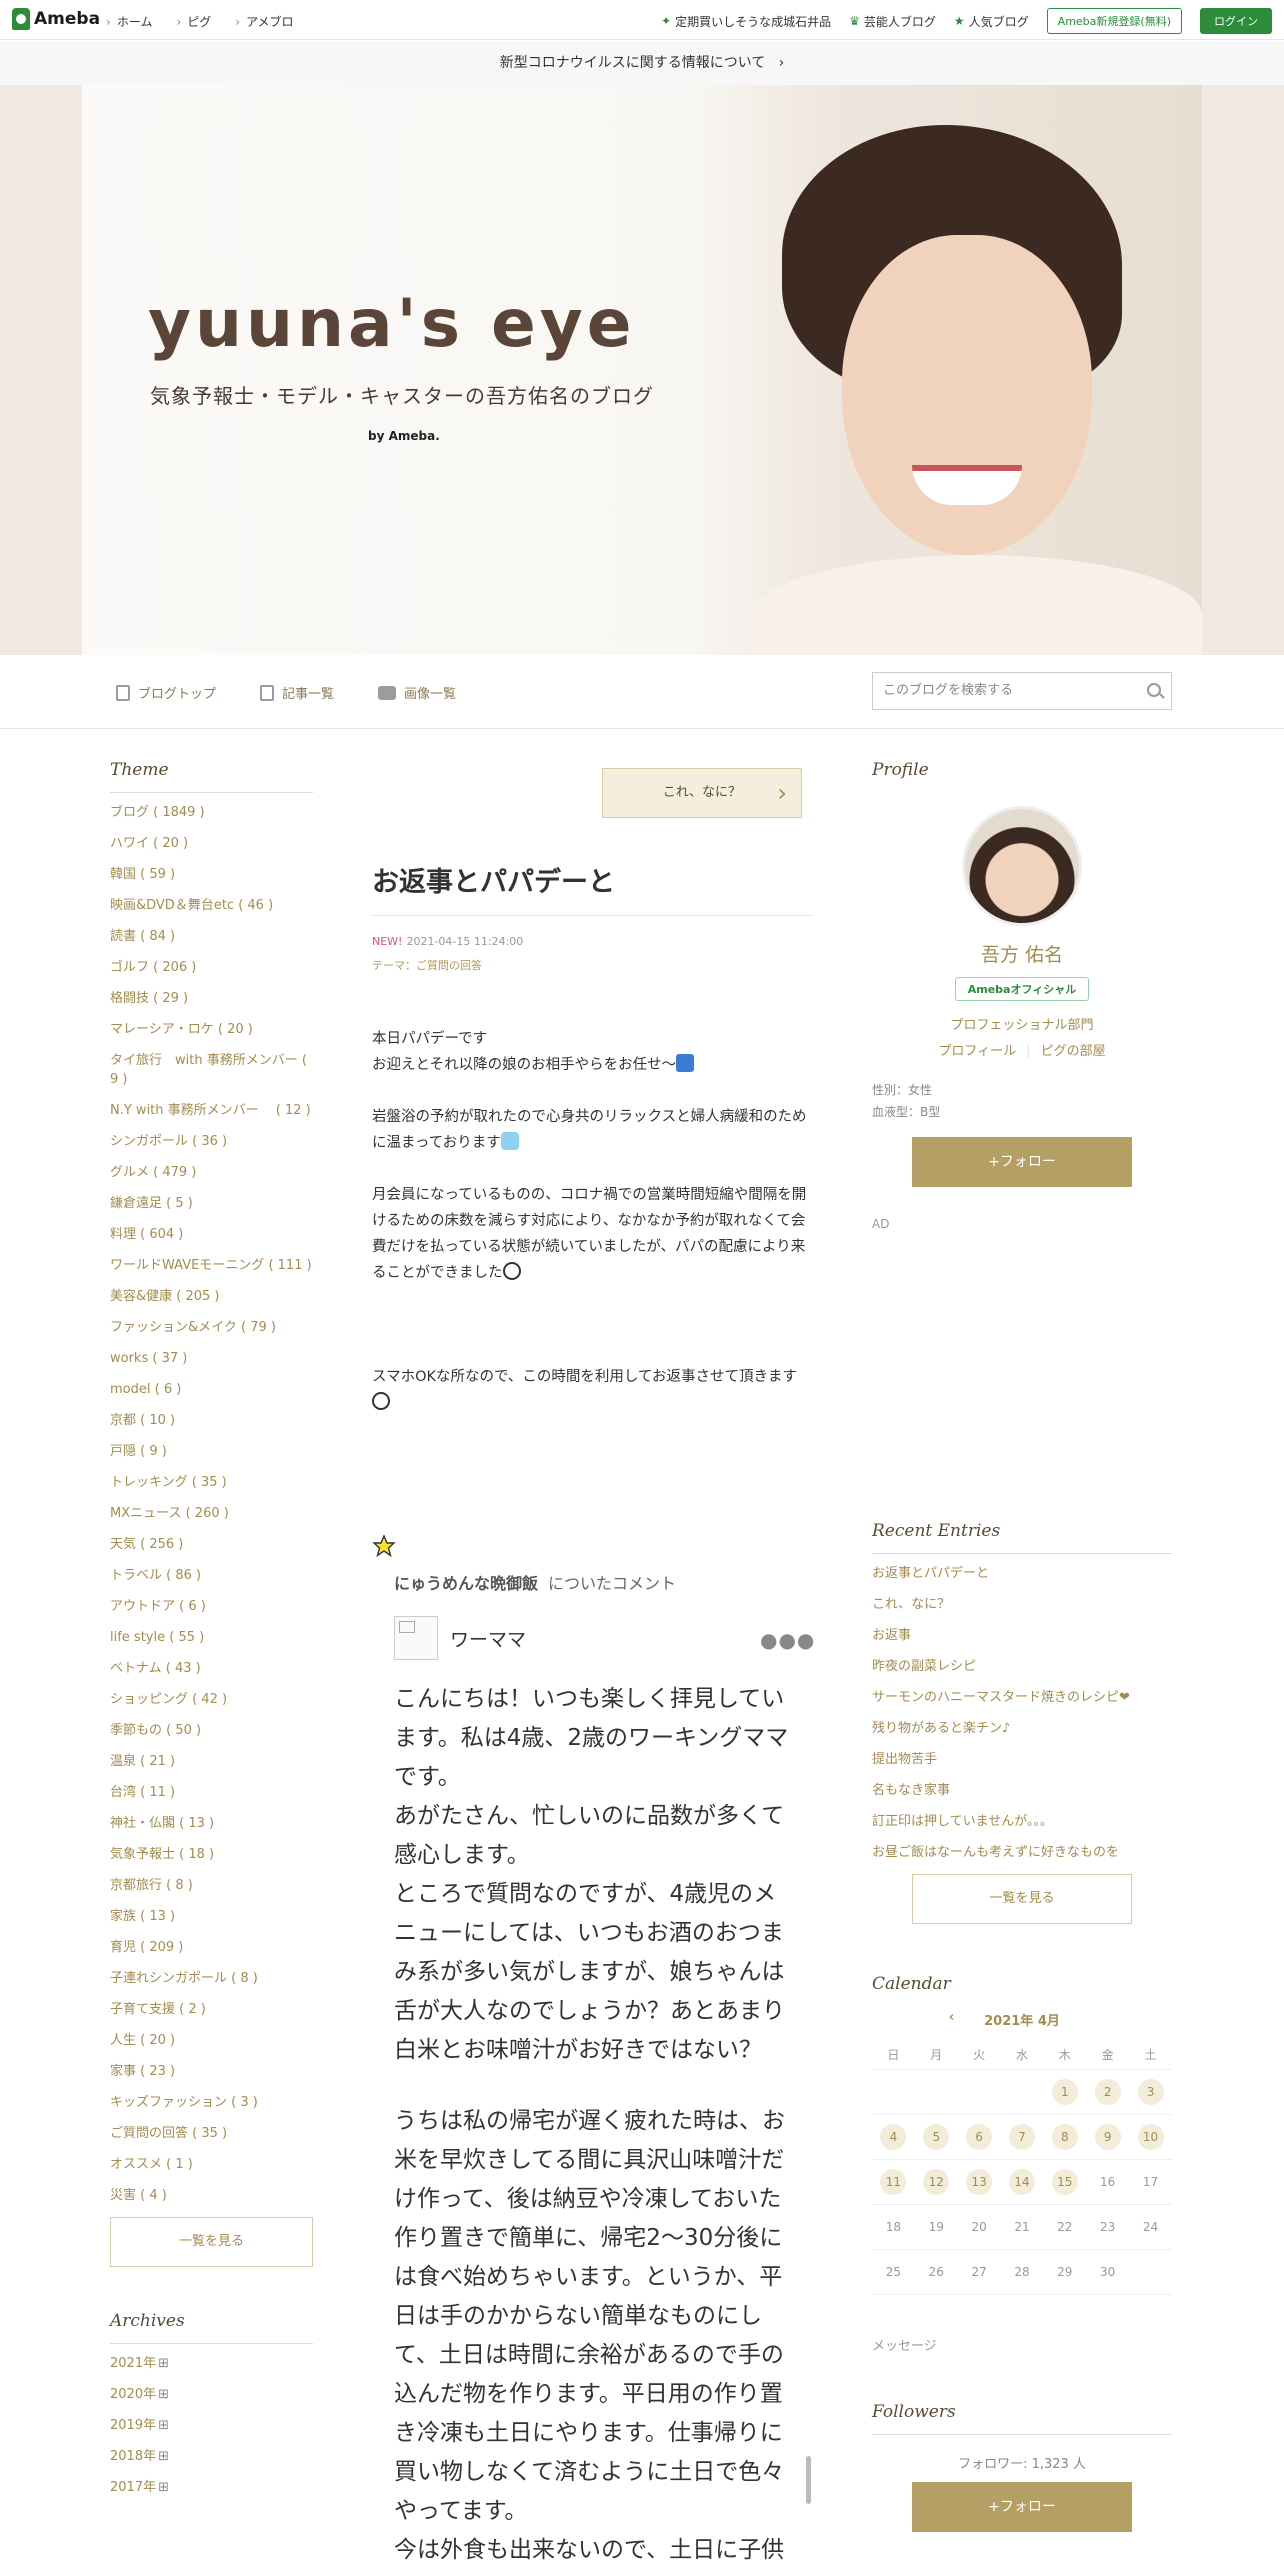 The width and height of the screenshot is (1284, 2568). What do you see at coordinates (1022, 1697) in the screenshot?
I see `recent-entry: サーモンのハニーマスタード焼きのレシピ❤` at bounding box center [1022, 1697].